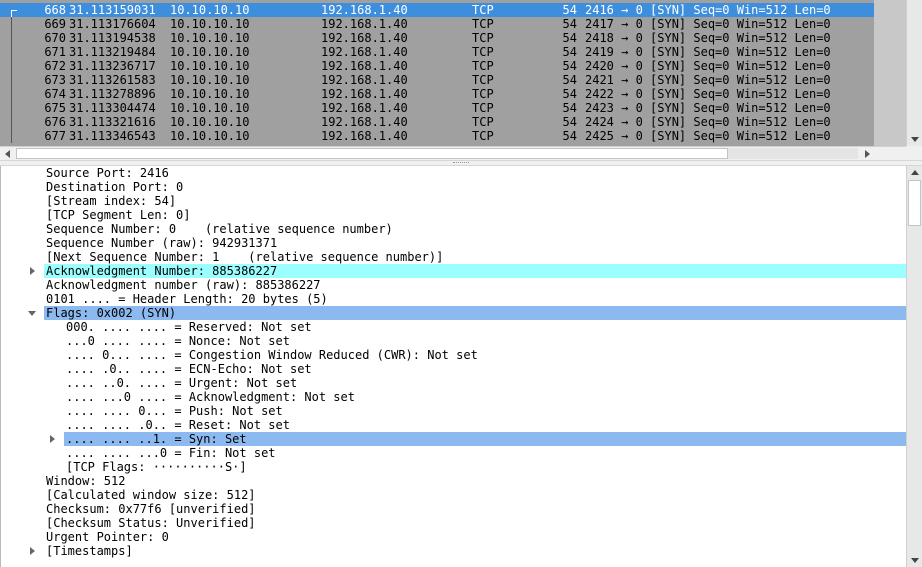 The image size is (922, 567). What do you see at coordinates (453, 187) in the screenshot?
I see `detail-row: Destination Port: 0` at bounding box center [453, 187].